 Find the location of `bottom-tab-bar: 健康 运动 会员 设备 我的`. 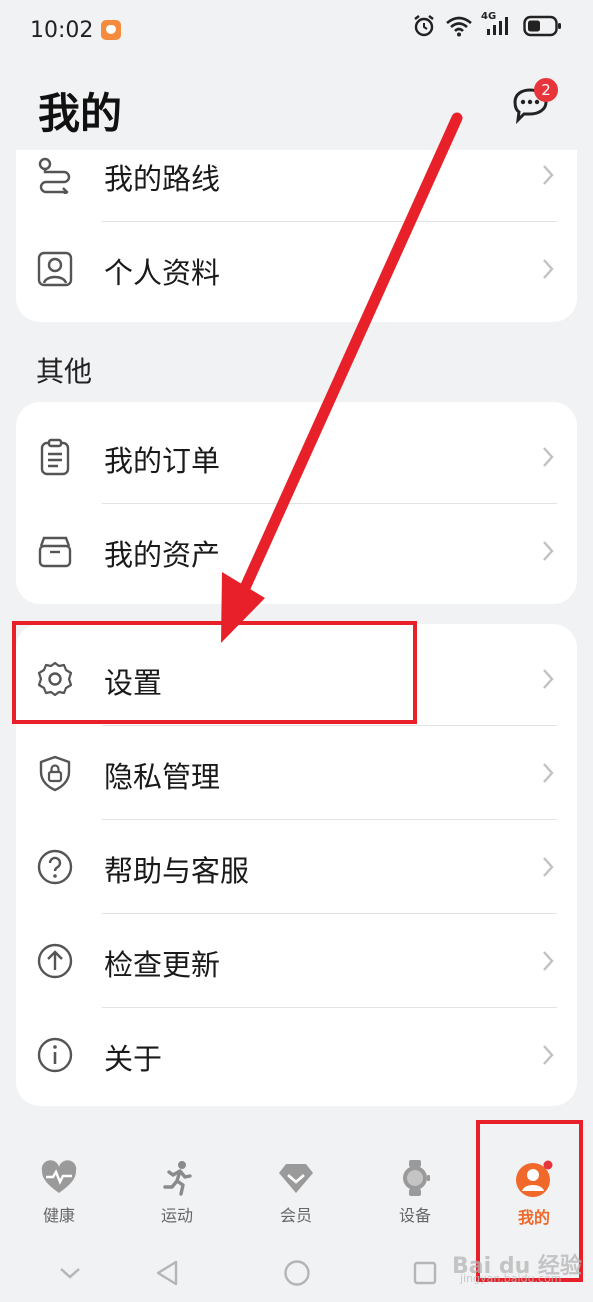

bottom-tab-bar: 健康 运动 会员 设备 我的 is located at coordinates (296, 1190).